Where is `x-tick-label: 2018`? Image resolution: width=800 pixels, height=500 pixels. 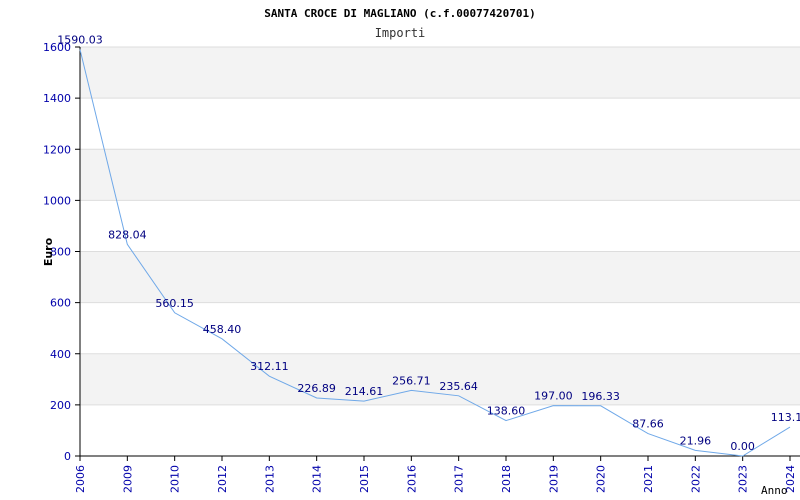
x-tick-label: 2018 is located at coordinates (506, 479).